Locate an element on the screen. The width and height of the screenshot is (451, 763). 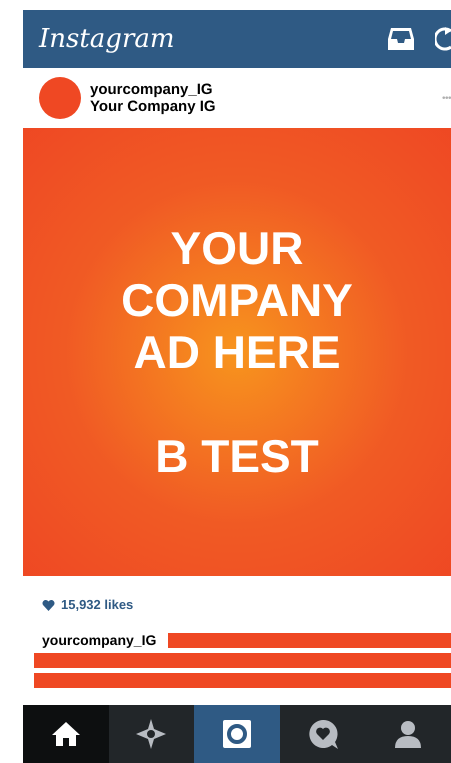
person-icon is located at coordinates (408, 734).